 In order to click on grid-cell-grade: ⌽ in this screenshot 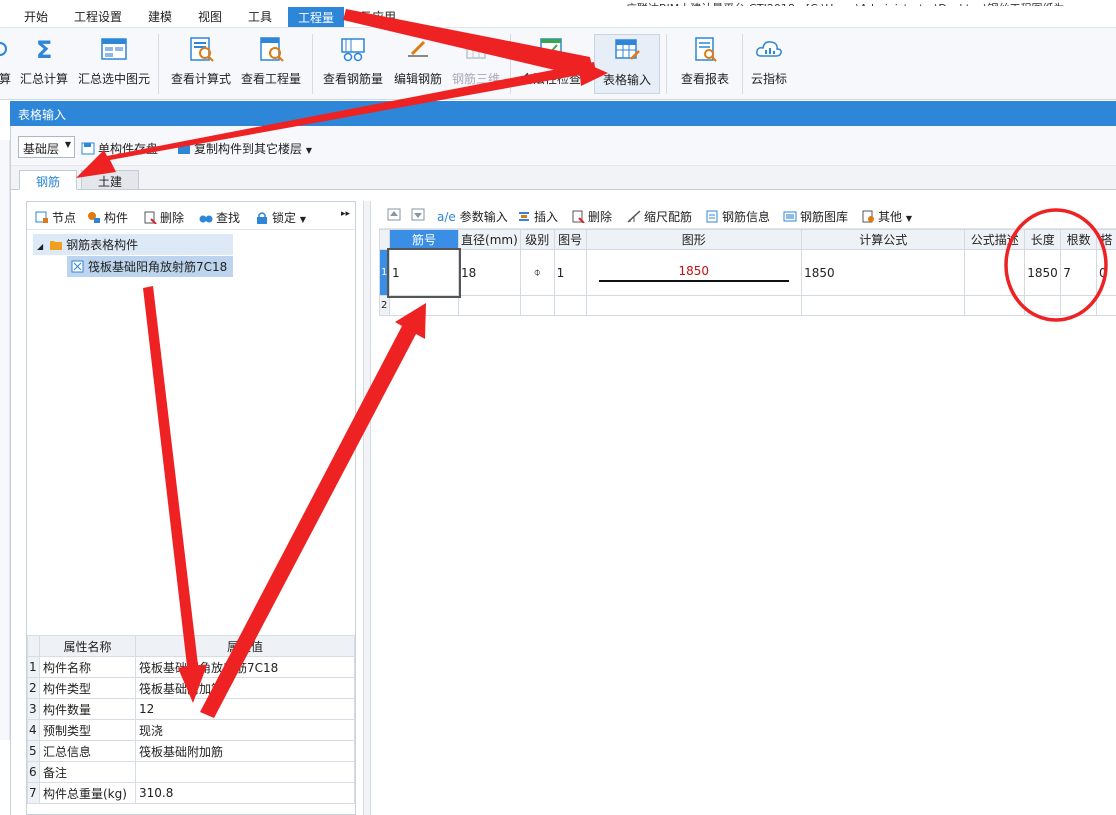, I will do `click(537, 272)`.